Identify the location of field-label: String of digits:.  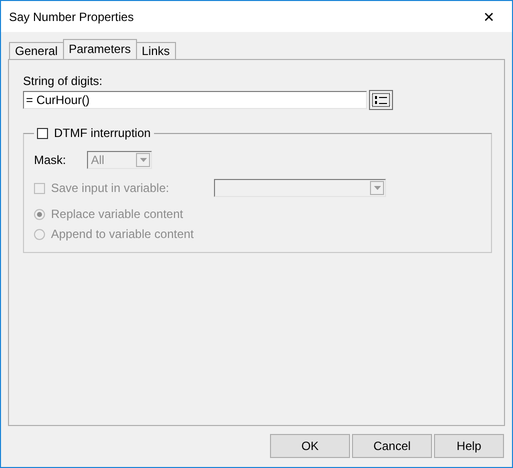
(63, 81).